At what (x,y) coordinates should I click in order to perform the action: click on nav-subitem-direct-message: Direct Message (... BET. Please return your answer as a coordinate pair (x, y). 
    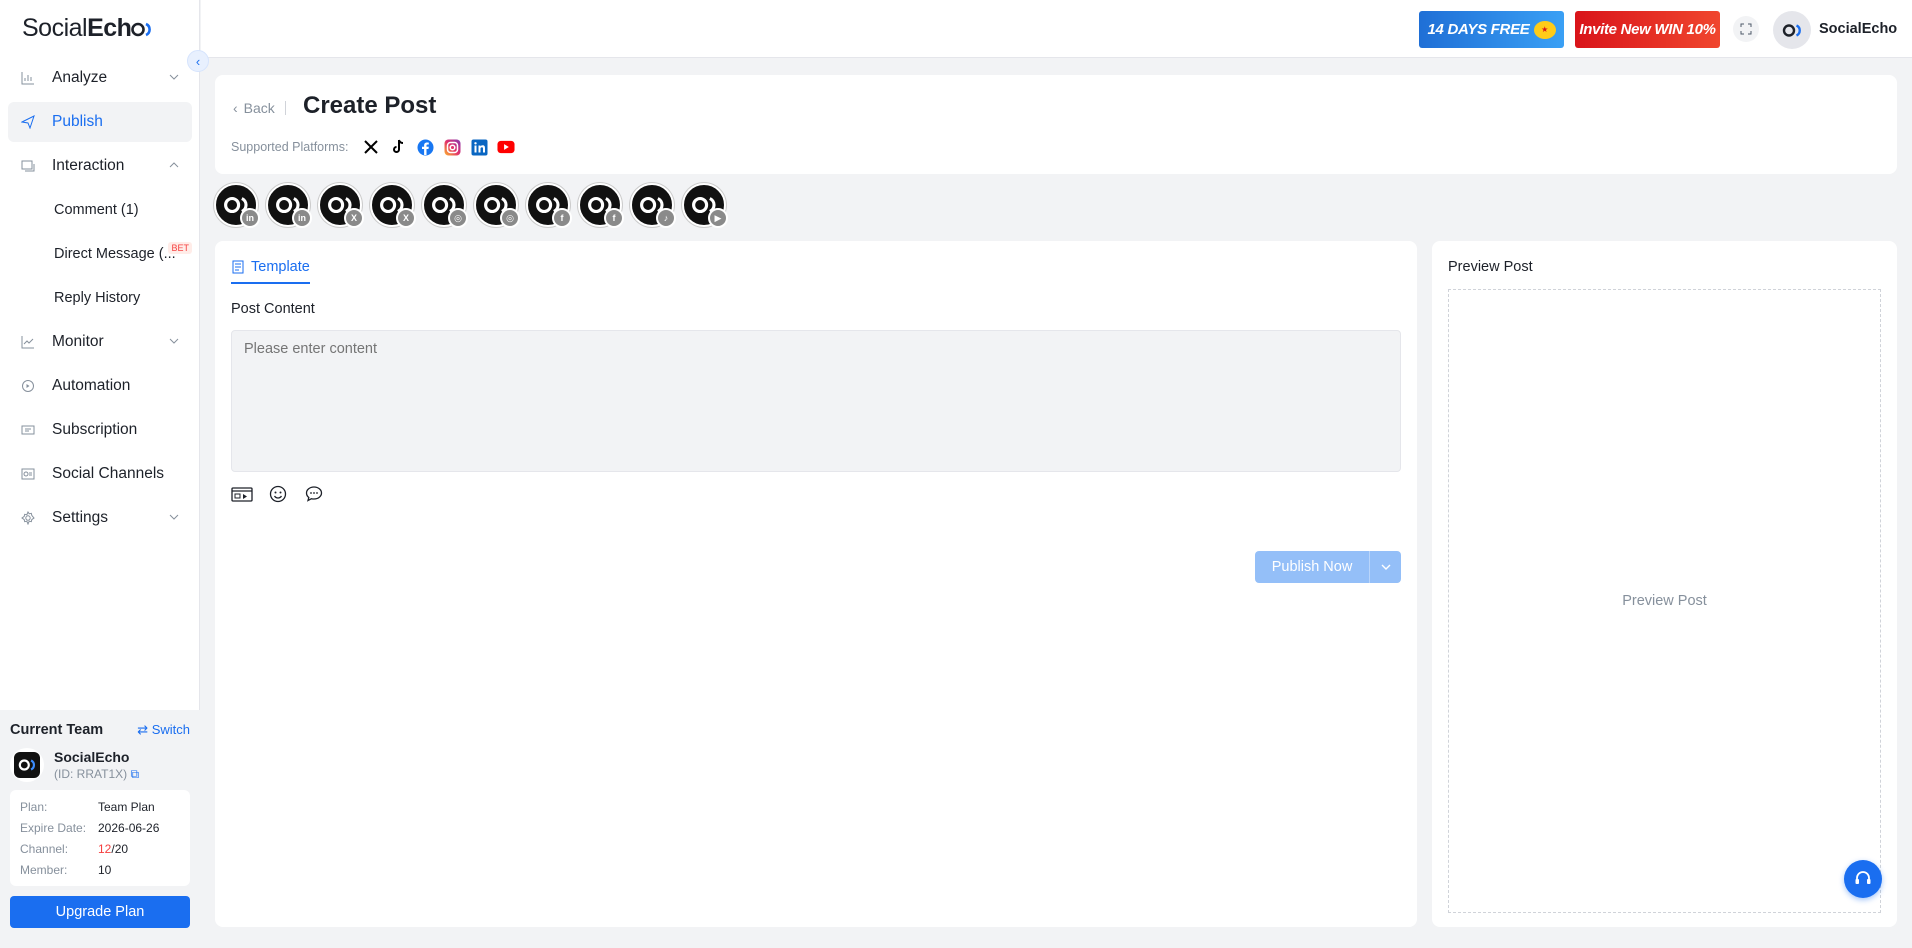
    Looking at the image, I should click on (100, 254).